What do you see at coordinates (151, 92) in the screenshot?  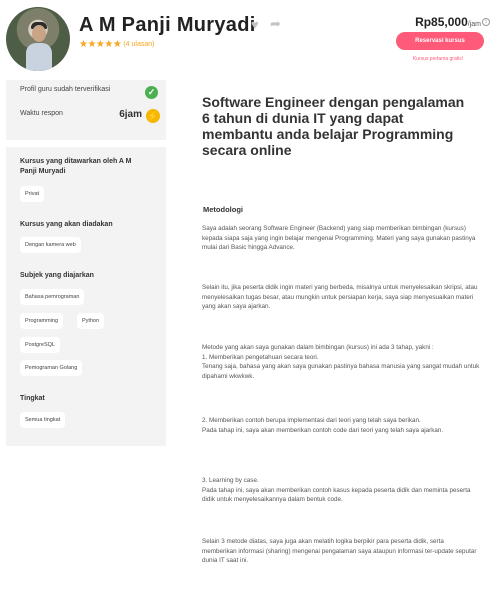 I see `check-icon: ✓` at bounding box center [151, 92].